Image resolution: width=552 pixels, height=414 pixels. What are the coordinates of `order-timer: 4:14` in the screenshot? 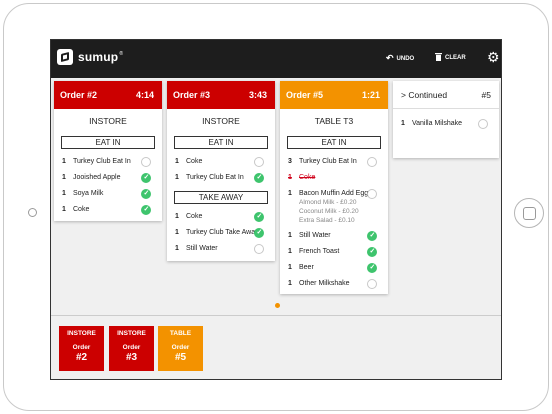 It's located at (144, 95).